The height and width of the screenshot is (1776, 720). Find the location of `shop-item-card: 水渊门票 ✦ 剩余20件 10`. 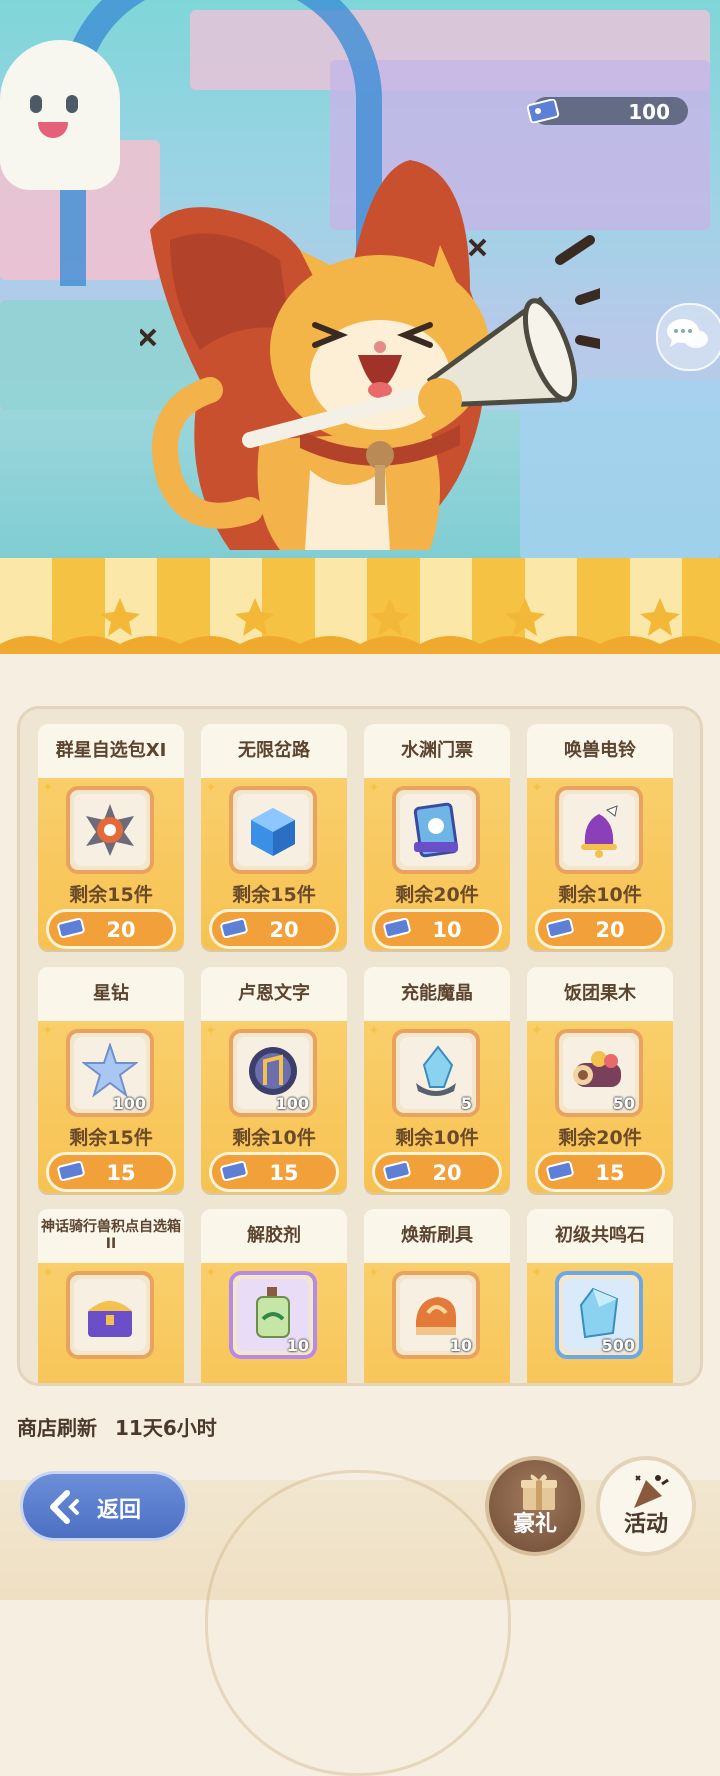

shop-item-card: 水渊门票 ✦ 剩余20件 10 is located at coordinates (437, 837).